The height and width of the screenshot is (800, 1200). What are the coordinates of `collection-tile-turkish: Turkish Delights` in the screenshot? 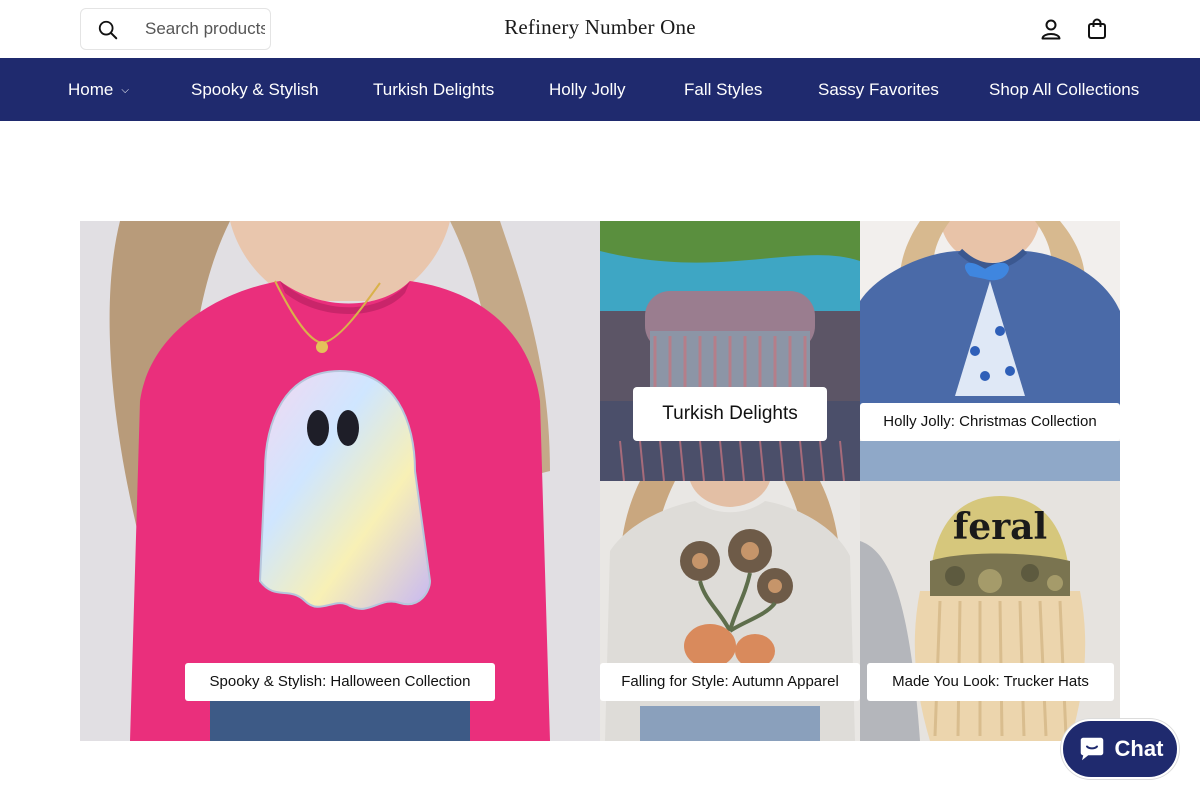 It's located at (730, 351).